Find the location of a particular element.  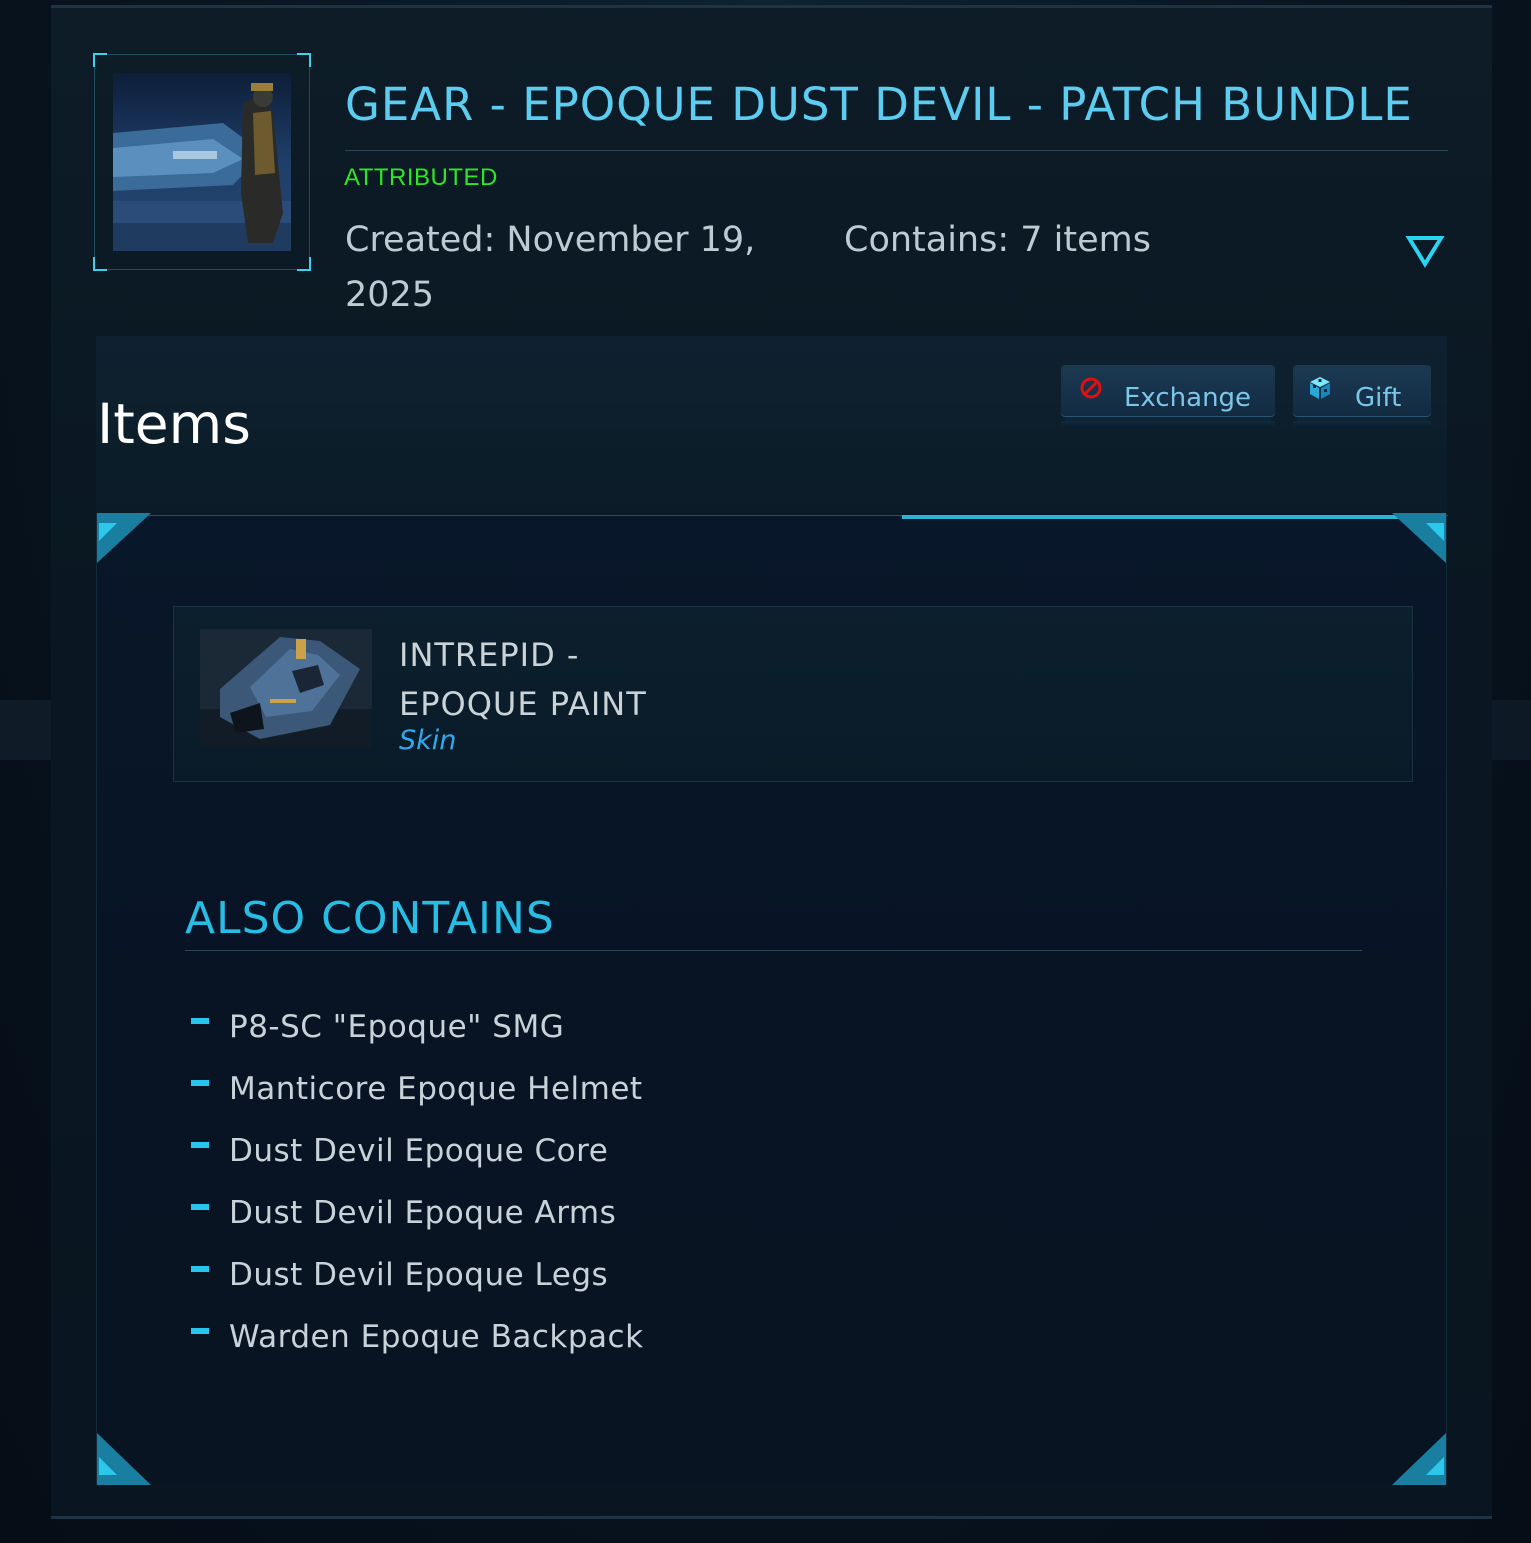

list-item: Dust Devil Epoque Legs is located at coordinates (416, 1288).